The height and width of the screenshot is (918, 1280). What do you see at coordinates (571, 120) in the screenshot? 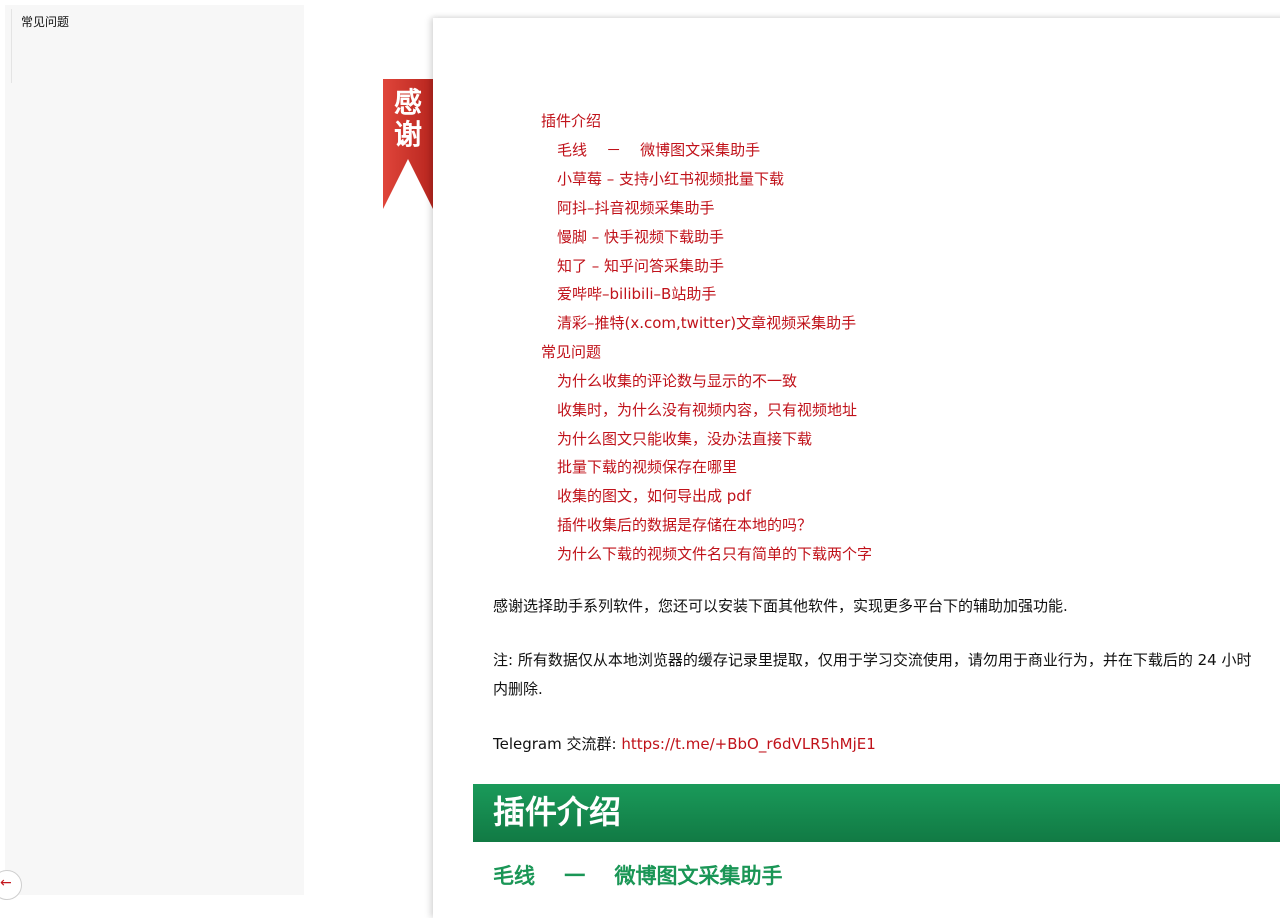
I see `toc-section-plugins: 插件介绍` at bounding box center [571, 120].